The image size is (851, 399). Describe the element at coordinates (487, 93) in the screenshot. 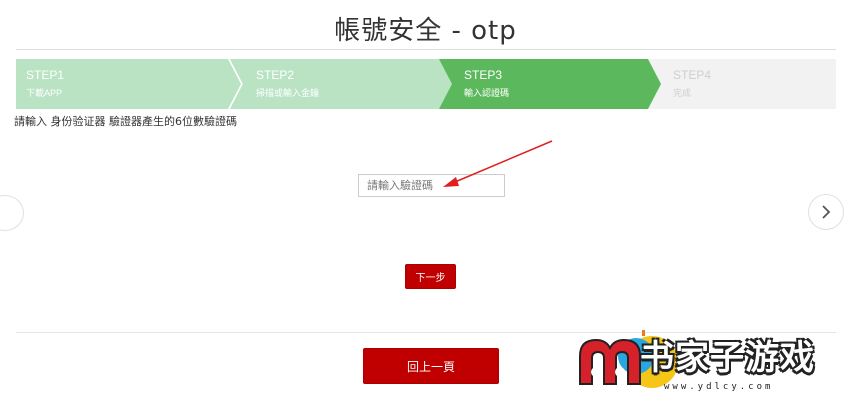

I see `step-3-subtitle: 輸入認證碼` at that location.